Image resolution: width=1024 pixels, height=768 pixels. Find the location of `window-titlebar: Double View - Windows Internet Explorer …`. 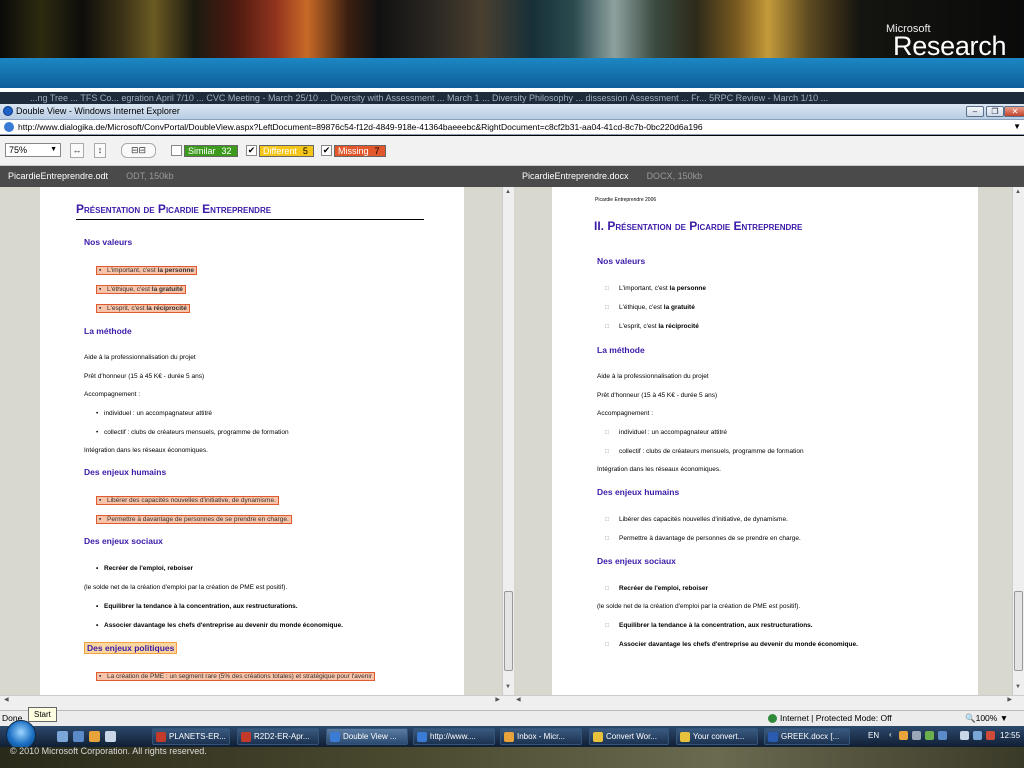

window-titlebar: Double View - Windows Internet Explorer … is located at coordinates (512, 111).